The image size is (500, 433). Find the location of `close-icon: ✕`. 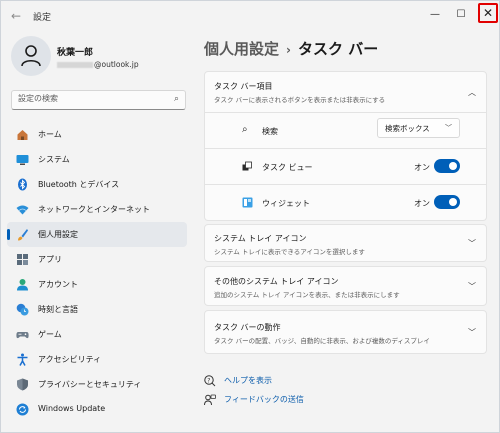

close-icon: ✕ is located at coordinates (488, 13).